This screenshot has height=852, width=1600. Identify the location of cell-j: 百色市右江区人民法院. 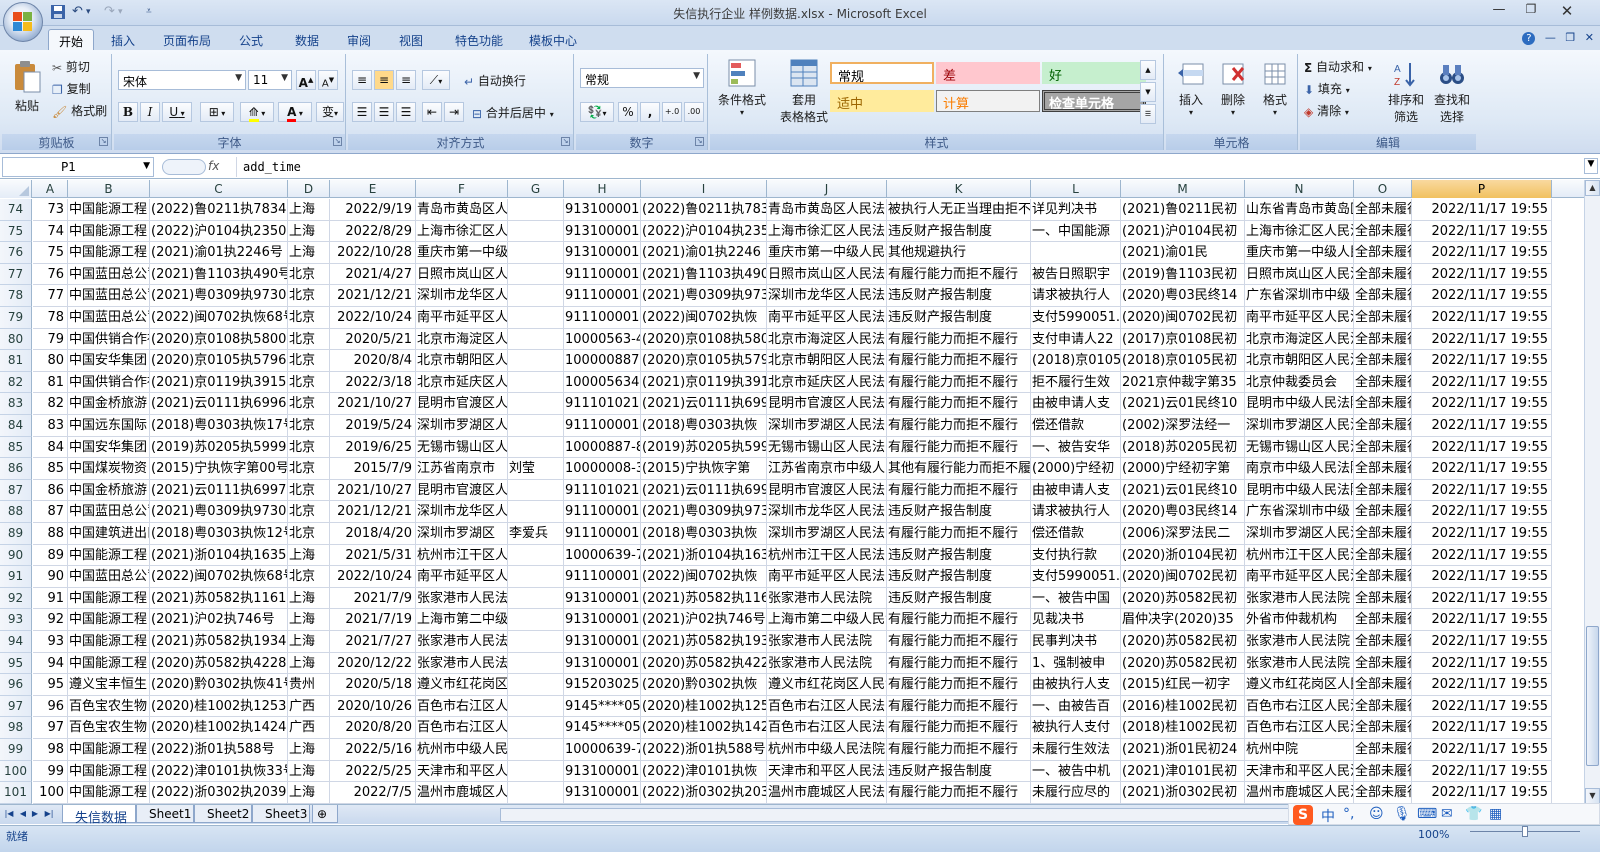
(827, 706).